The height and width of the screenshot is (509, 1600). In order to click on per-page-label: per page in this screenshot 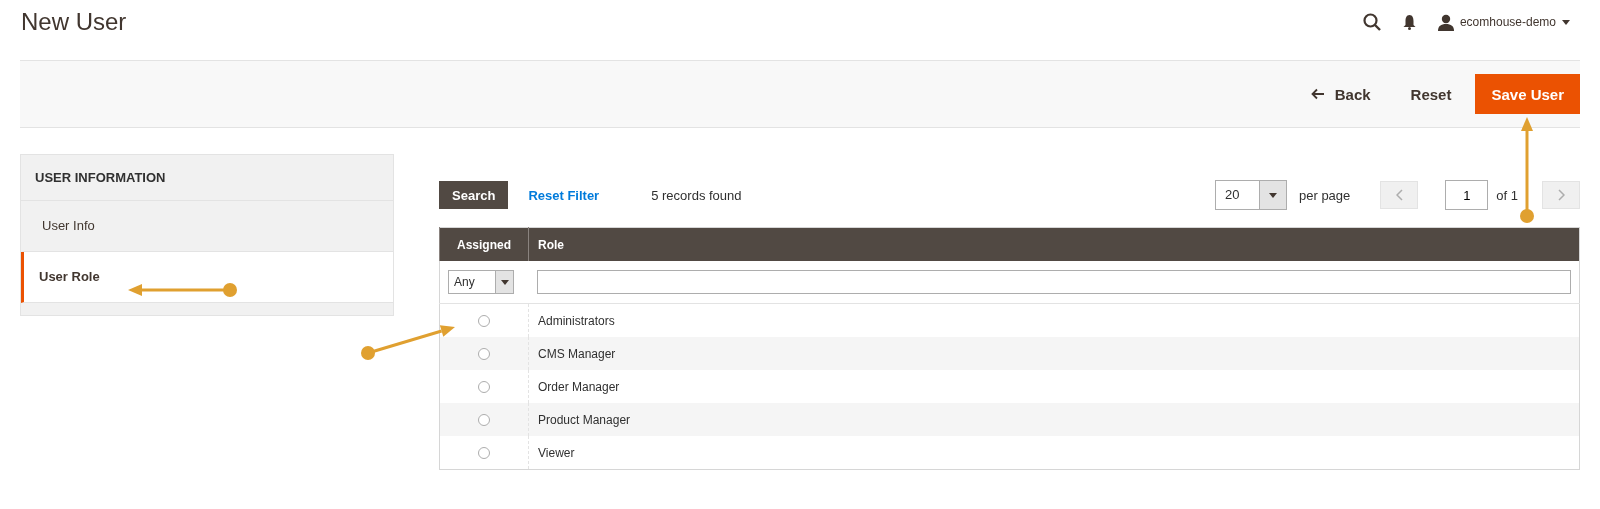, I will do `click(1325, 195)`.